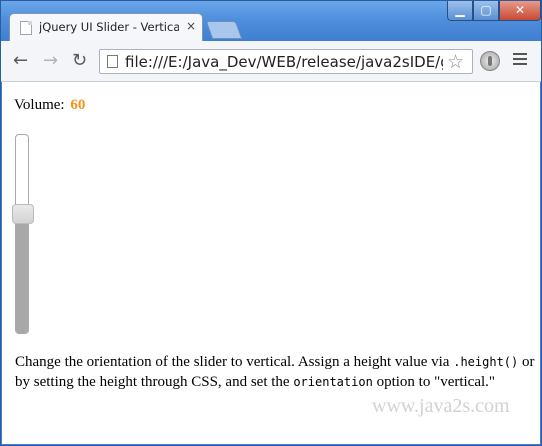  I want to click on slider-range, so click(22, 273).